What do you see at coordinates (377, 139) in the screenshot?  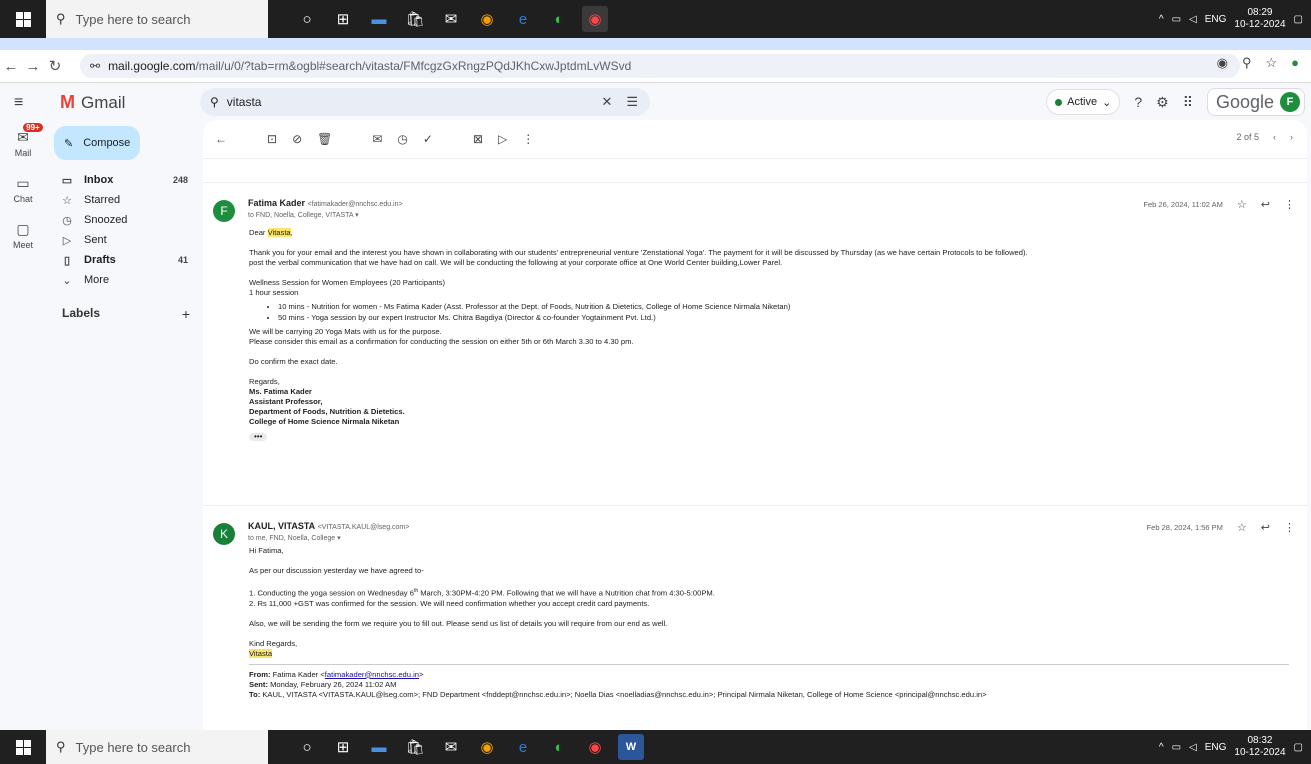 I see `mark-unread-icon: ✉` at bounding box center [377, 139].